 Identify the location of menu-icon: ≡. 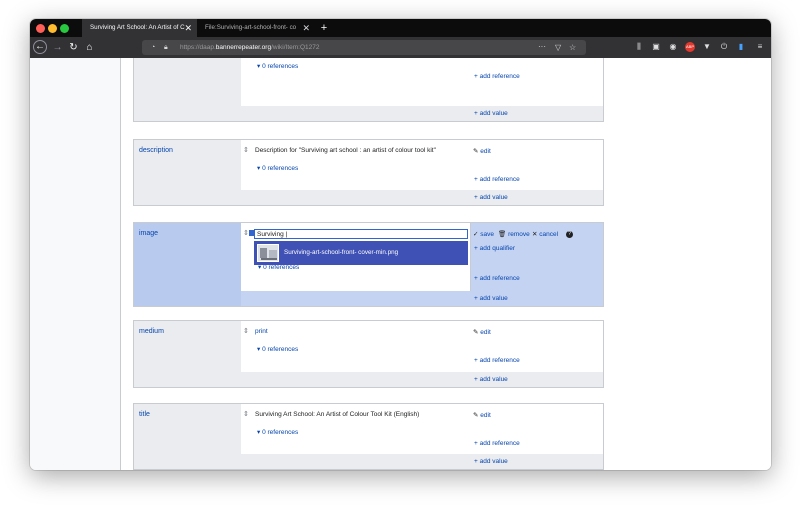
(760, 47).